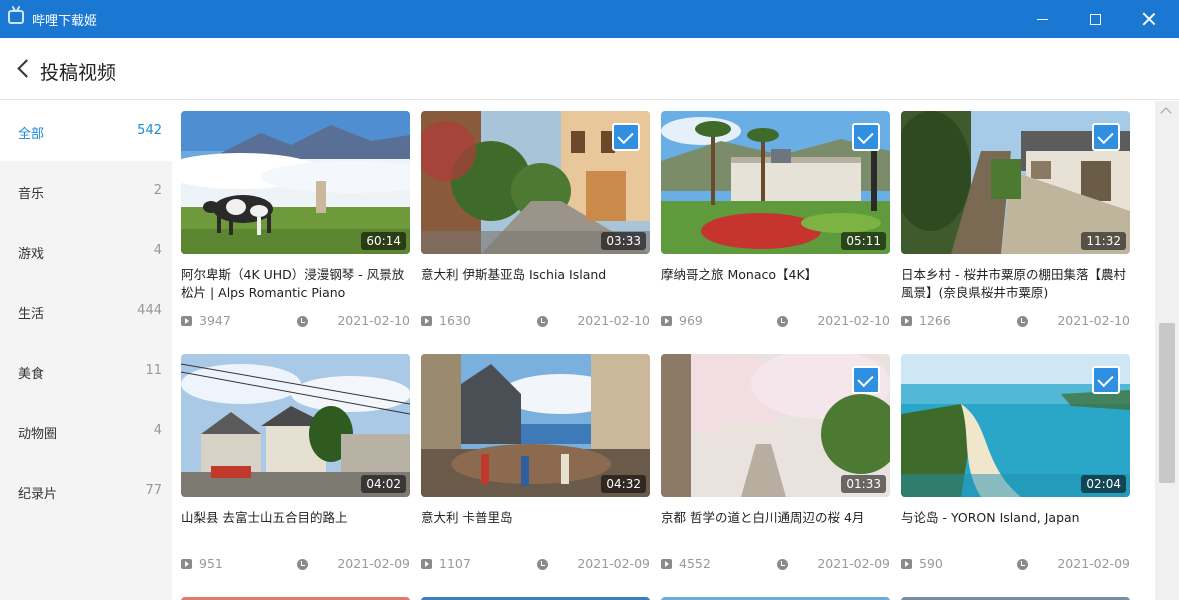 The image size is (1179, 600). I want to click on sidebar-item-label: 全部, so click(31, 134).